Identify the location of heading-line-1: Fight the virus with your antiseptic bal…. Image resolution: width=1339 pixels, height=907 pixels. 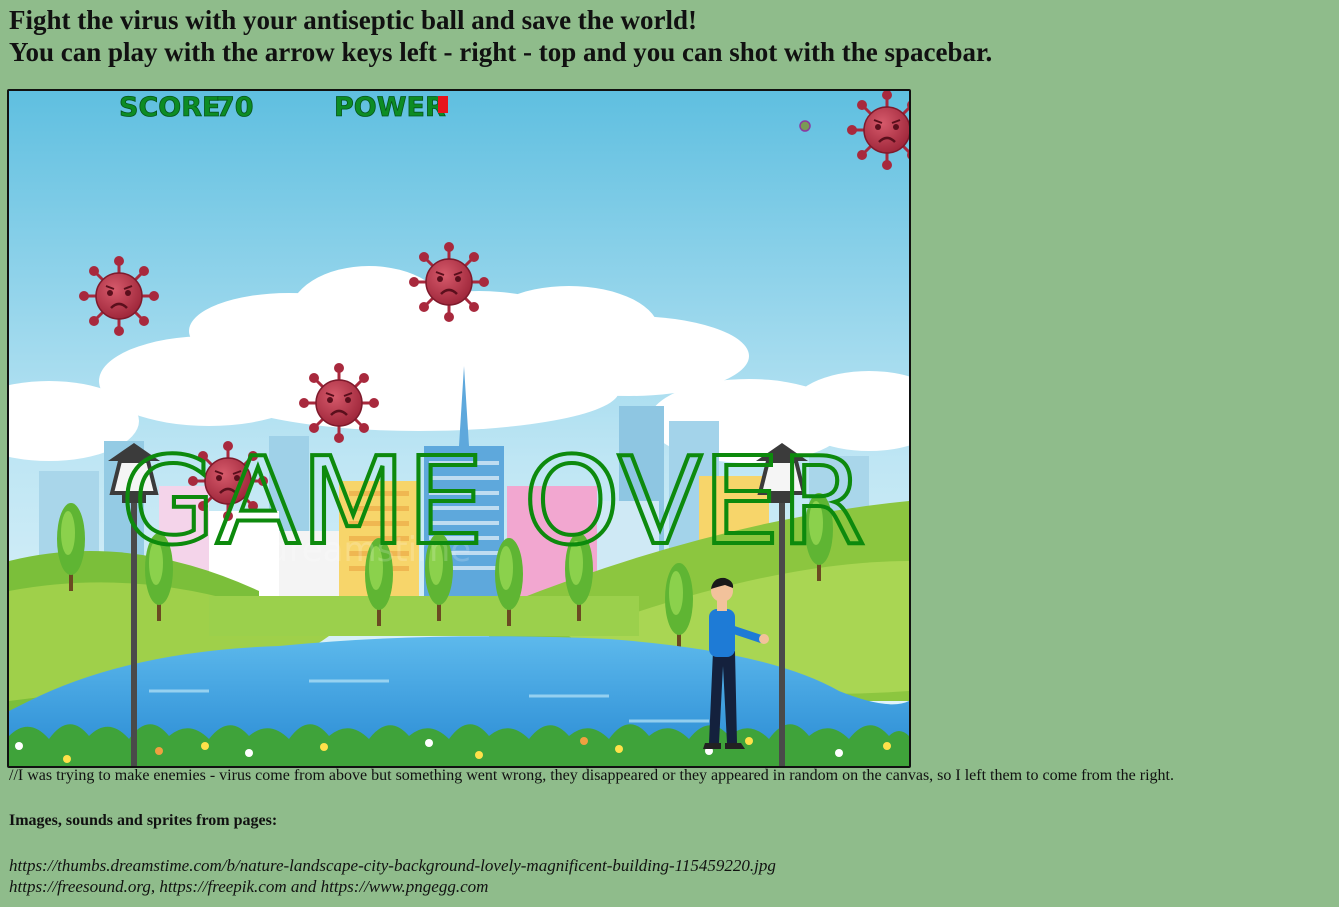
(353, 20).